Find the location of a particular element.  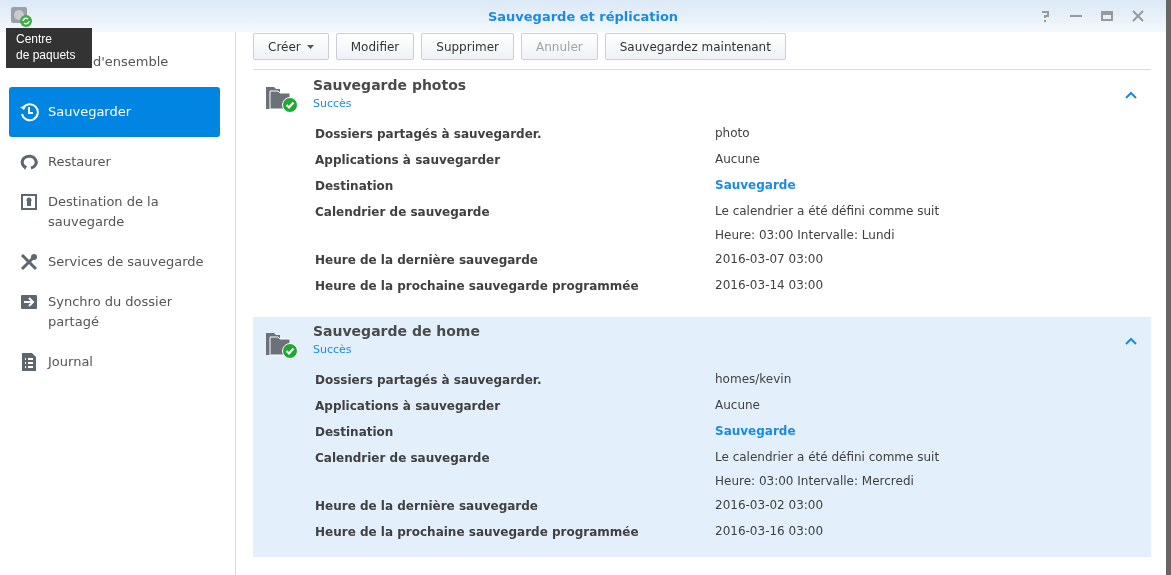

sidebar-item: Journal is located at coordinates (114, 362).